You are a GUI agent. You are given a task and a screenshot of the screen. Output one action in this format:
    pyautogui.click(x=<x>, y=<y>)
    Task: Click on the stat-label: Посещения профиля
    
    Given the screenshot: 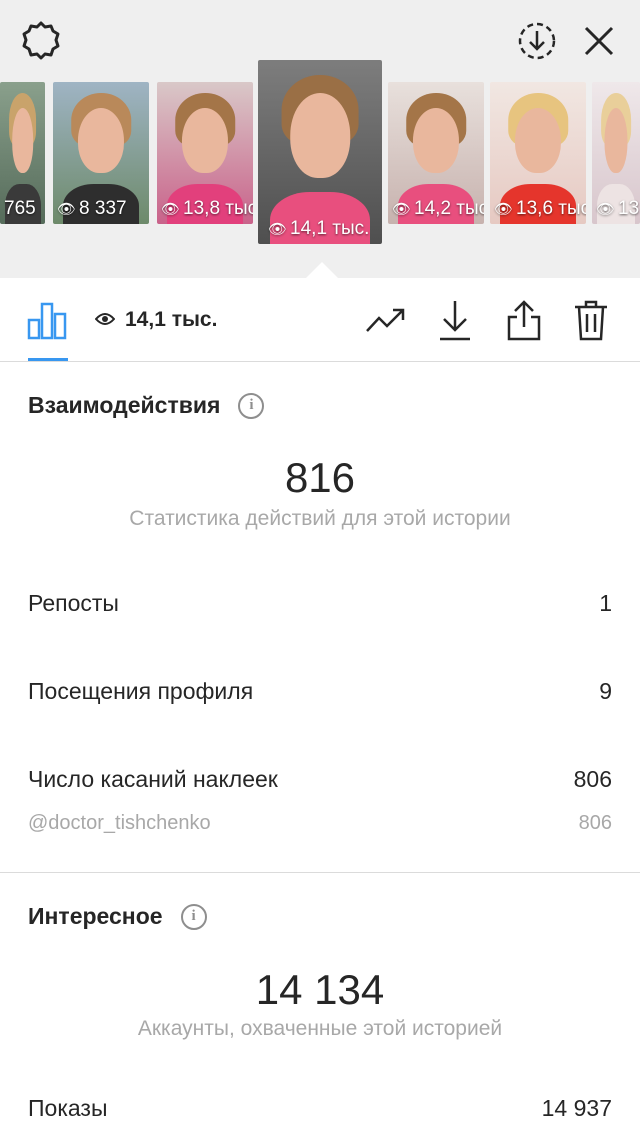 What is the action you would take?
    pyautogui.click(x=141, y=691)
    